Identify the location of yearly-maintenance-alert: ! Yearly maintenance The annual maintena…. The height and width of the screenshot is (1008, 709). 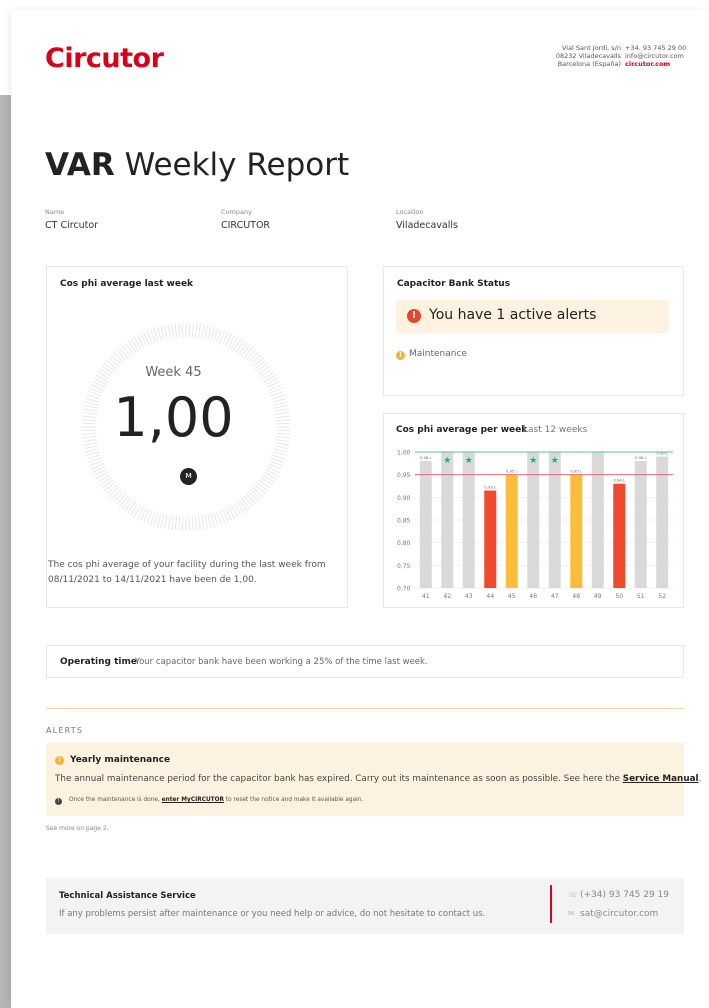
(373, 779).